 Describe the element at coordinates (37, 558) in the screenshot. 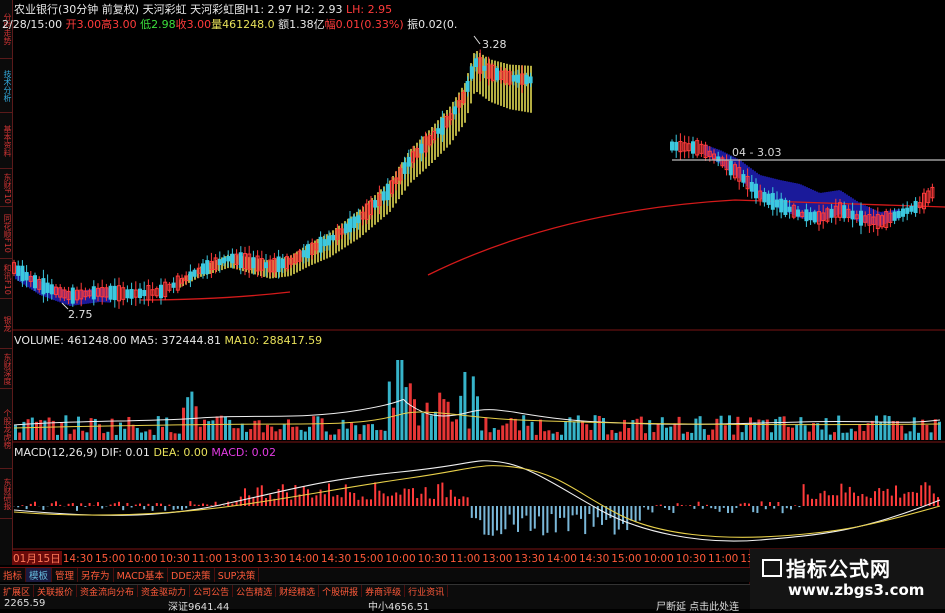

I see `time-tick: 01月15日` at that location.